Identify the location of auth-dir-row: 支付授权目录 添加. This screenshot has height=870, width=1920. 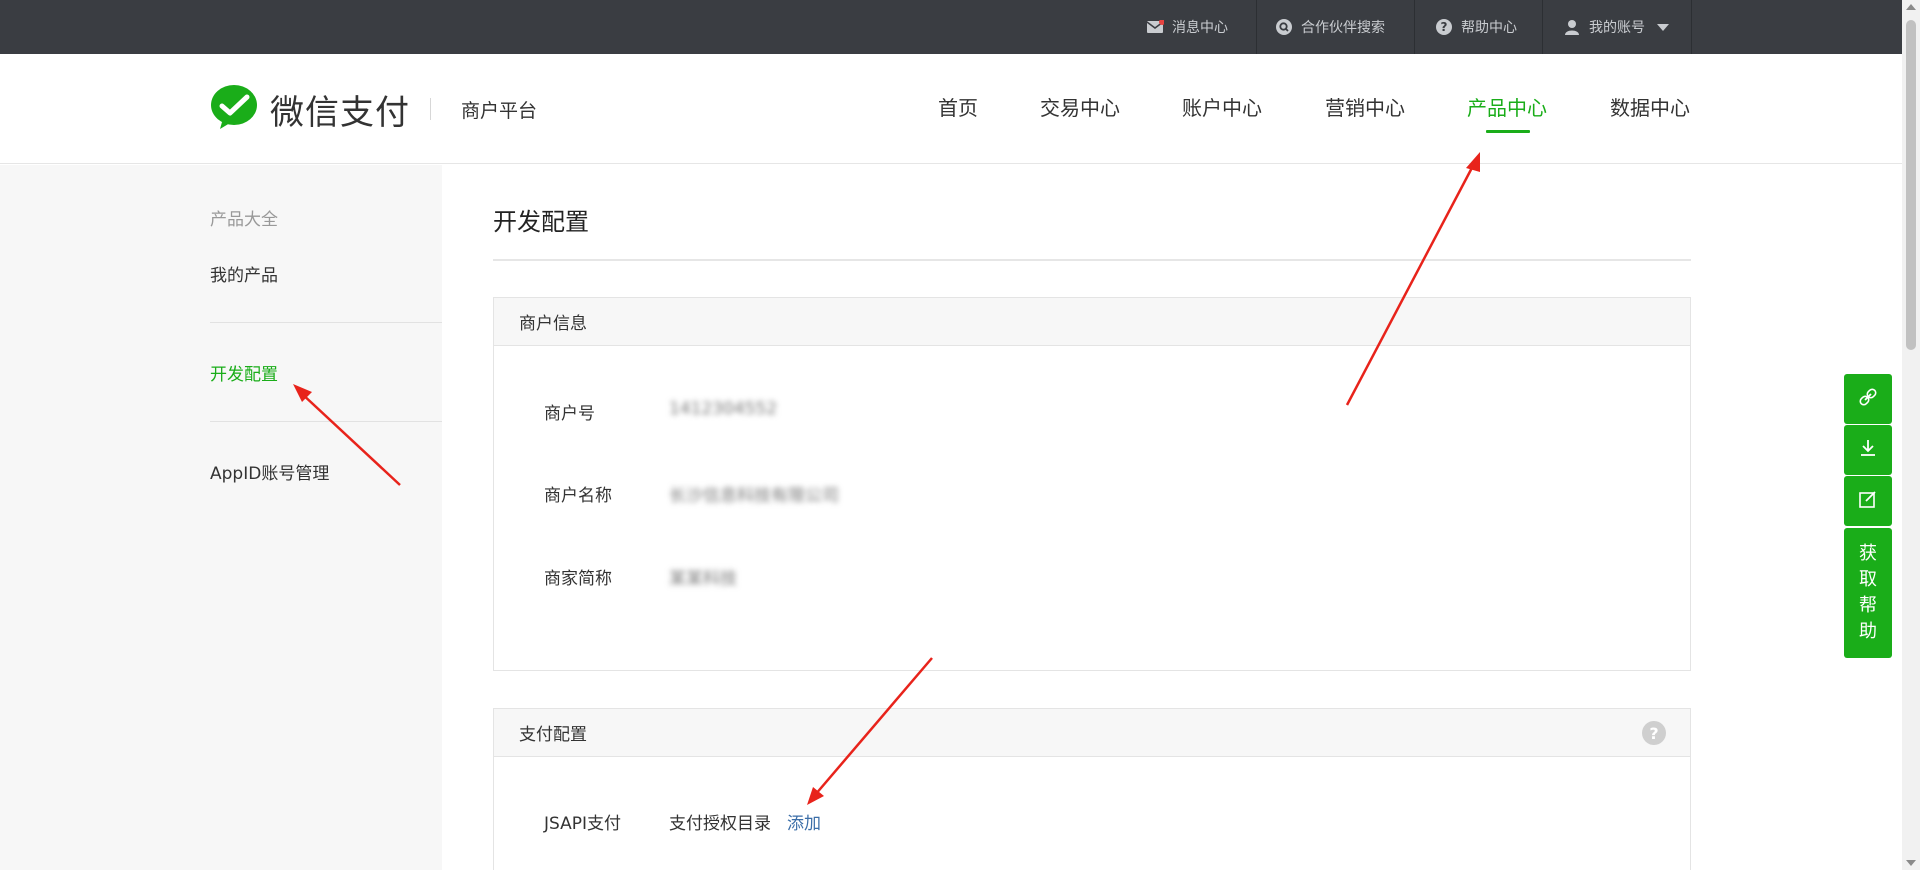
(745, 821).